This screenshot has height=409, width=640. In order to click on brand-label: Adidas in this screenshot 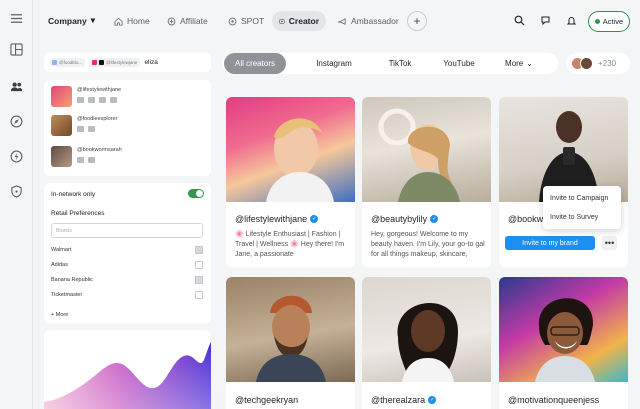, I will do `click(59, 265)`.